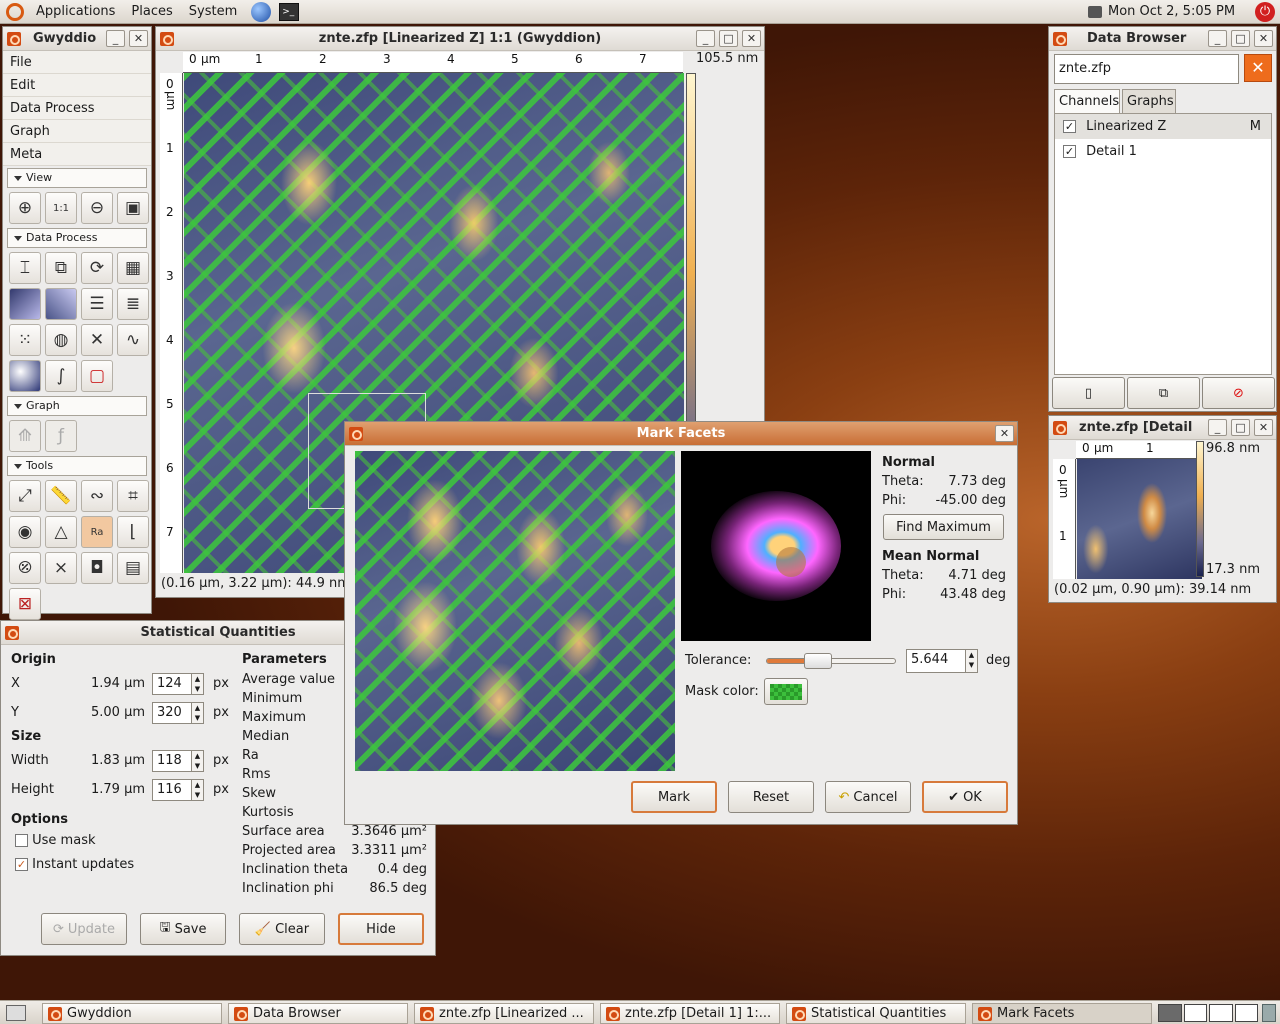 This screenshot has width=1280, height=1024. I want to click on statistical-quantities-icon: Ra, so click(97, 532).